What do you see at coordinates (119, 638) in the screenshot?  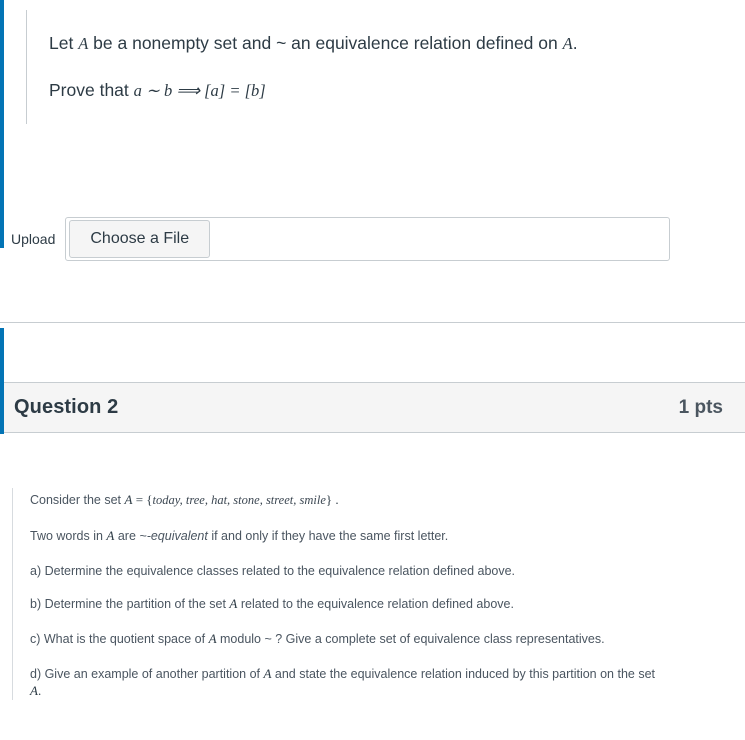 I see `q2-l5-pre-text: c) What is the quotient space of` at bounding box center [119, 638].